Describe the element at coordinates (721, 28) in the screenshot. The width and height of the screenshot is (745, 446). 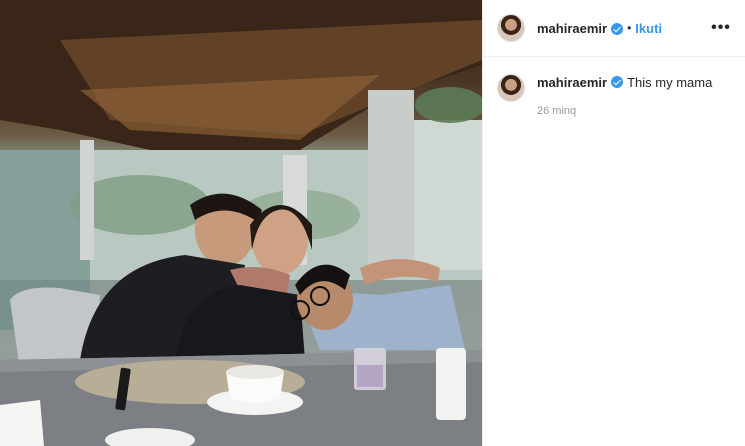
I see `more-options-icon: •••` at that location.